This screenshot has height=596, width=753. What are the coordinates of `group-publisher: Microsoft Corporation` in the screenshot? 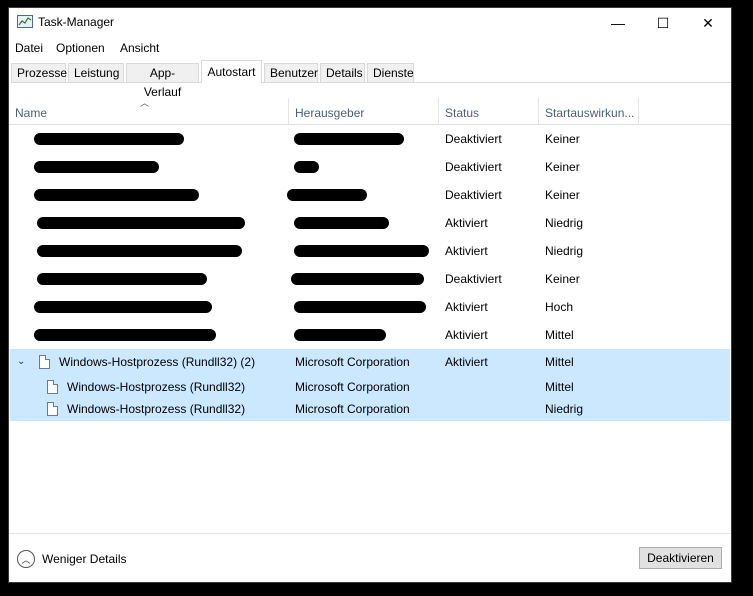 It's located at (352, 362).